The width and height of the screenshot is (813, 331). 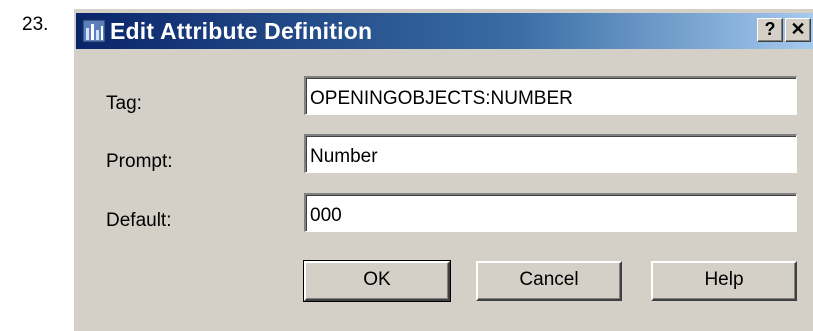 I want to click on title-buttons: ? ✕, so click(x=784, y=30).